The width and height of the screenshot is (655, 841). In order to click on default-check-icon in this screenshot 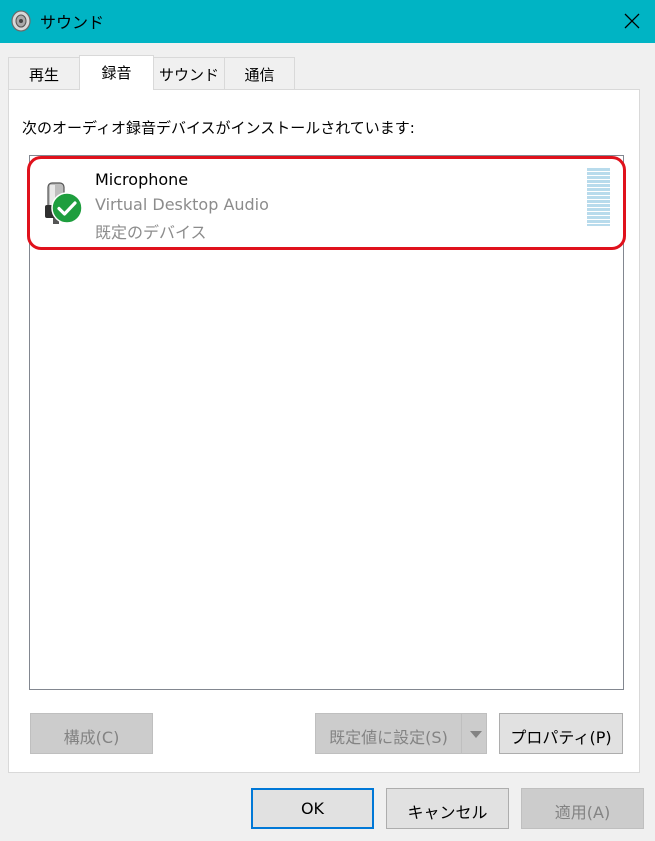, I will do `click(67, 210)`.